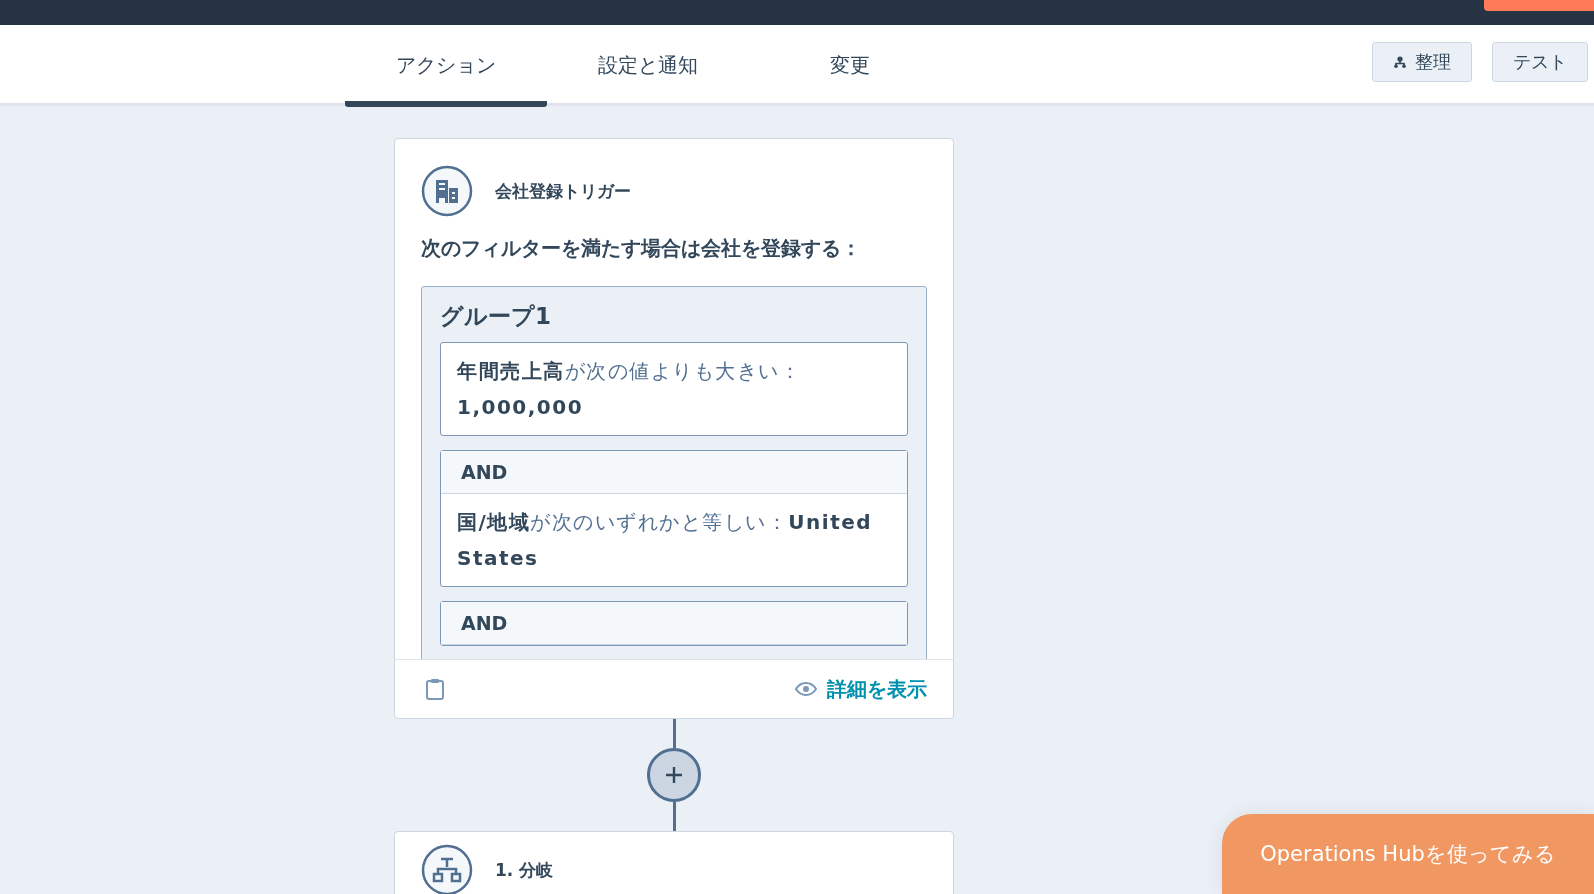 Image resolution: width=1594 pixels, height=894 pixels. I want to click on view-details-link: 詳細を表示, so click(861, 689).